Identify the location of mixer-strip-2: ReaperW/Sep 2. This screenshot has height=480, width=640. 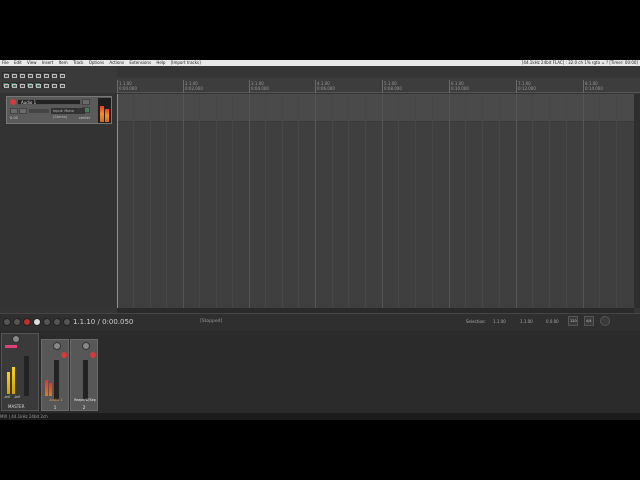
(84, 375).